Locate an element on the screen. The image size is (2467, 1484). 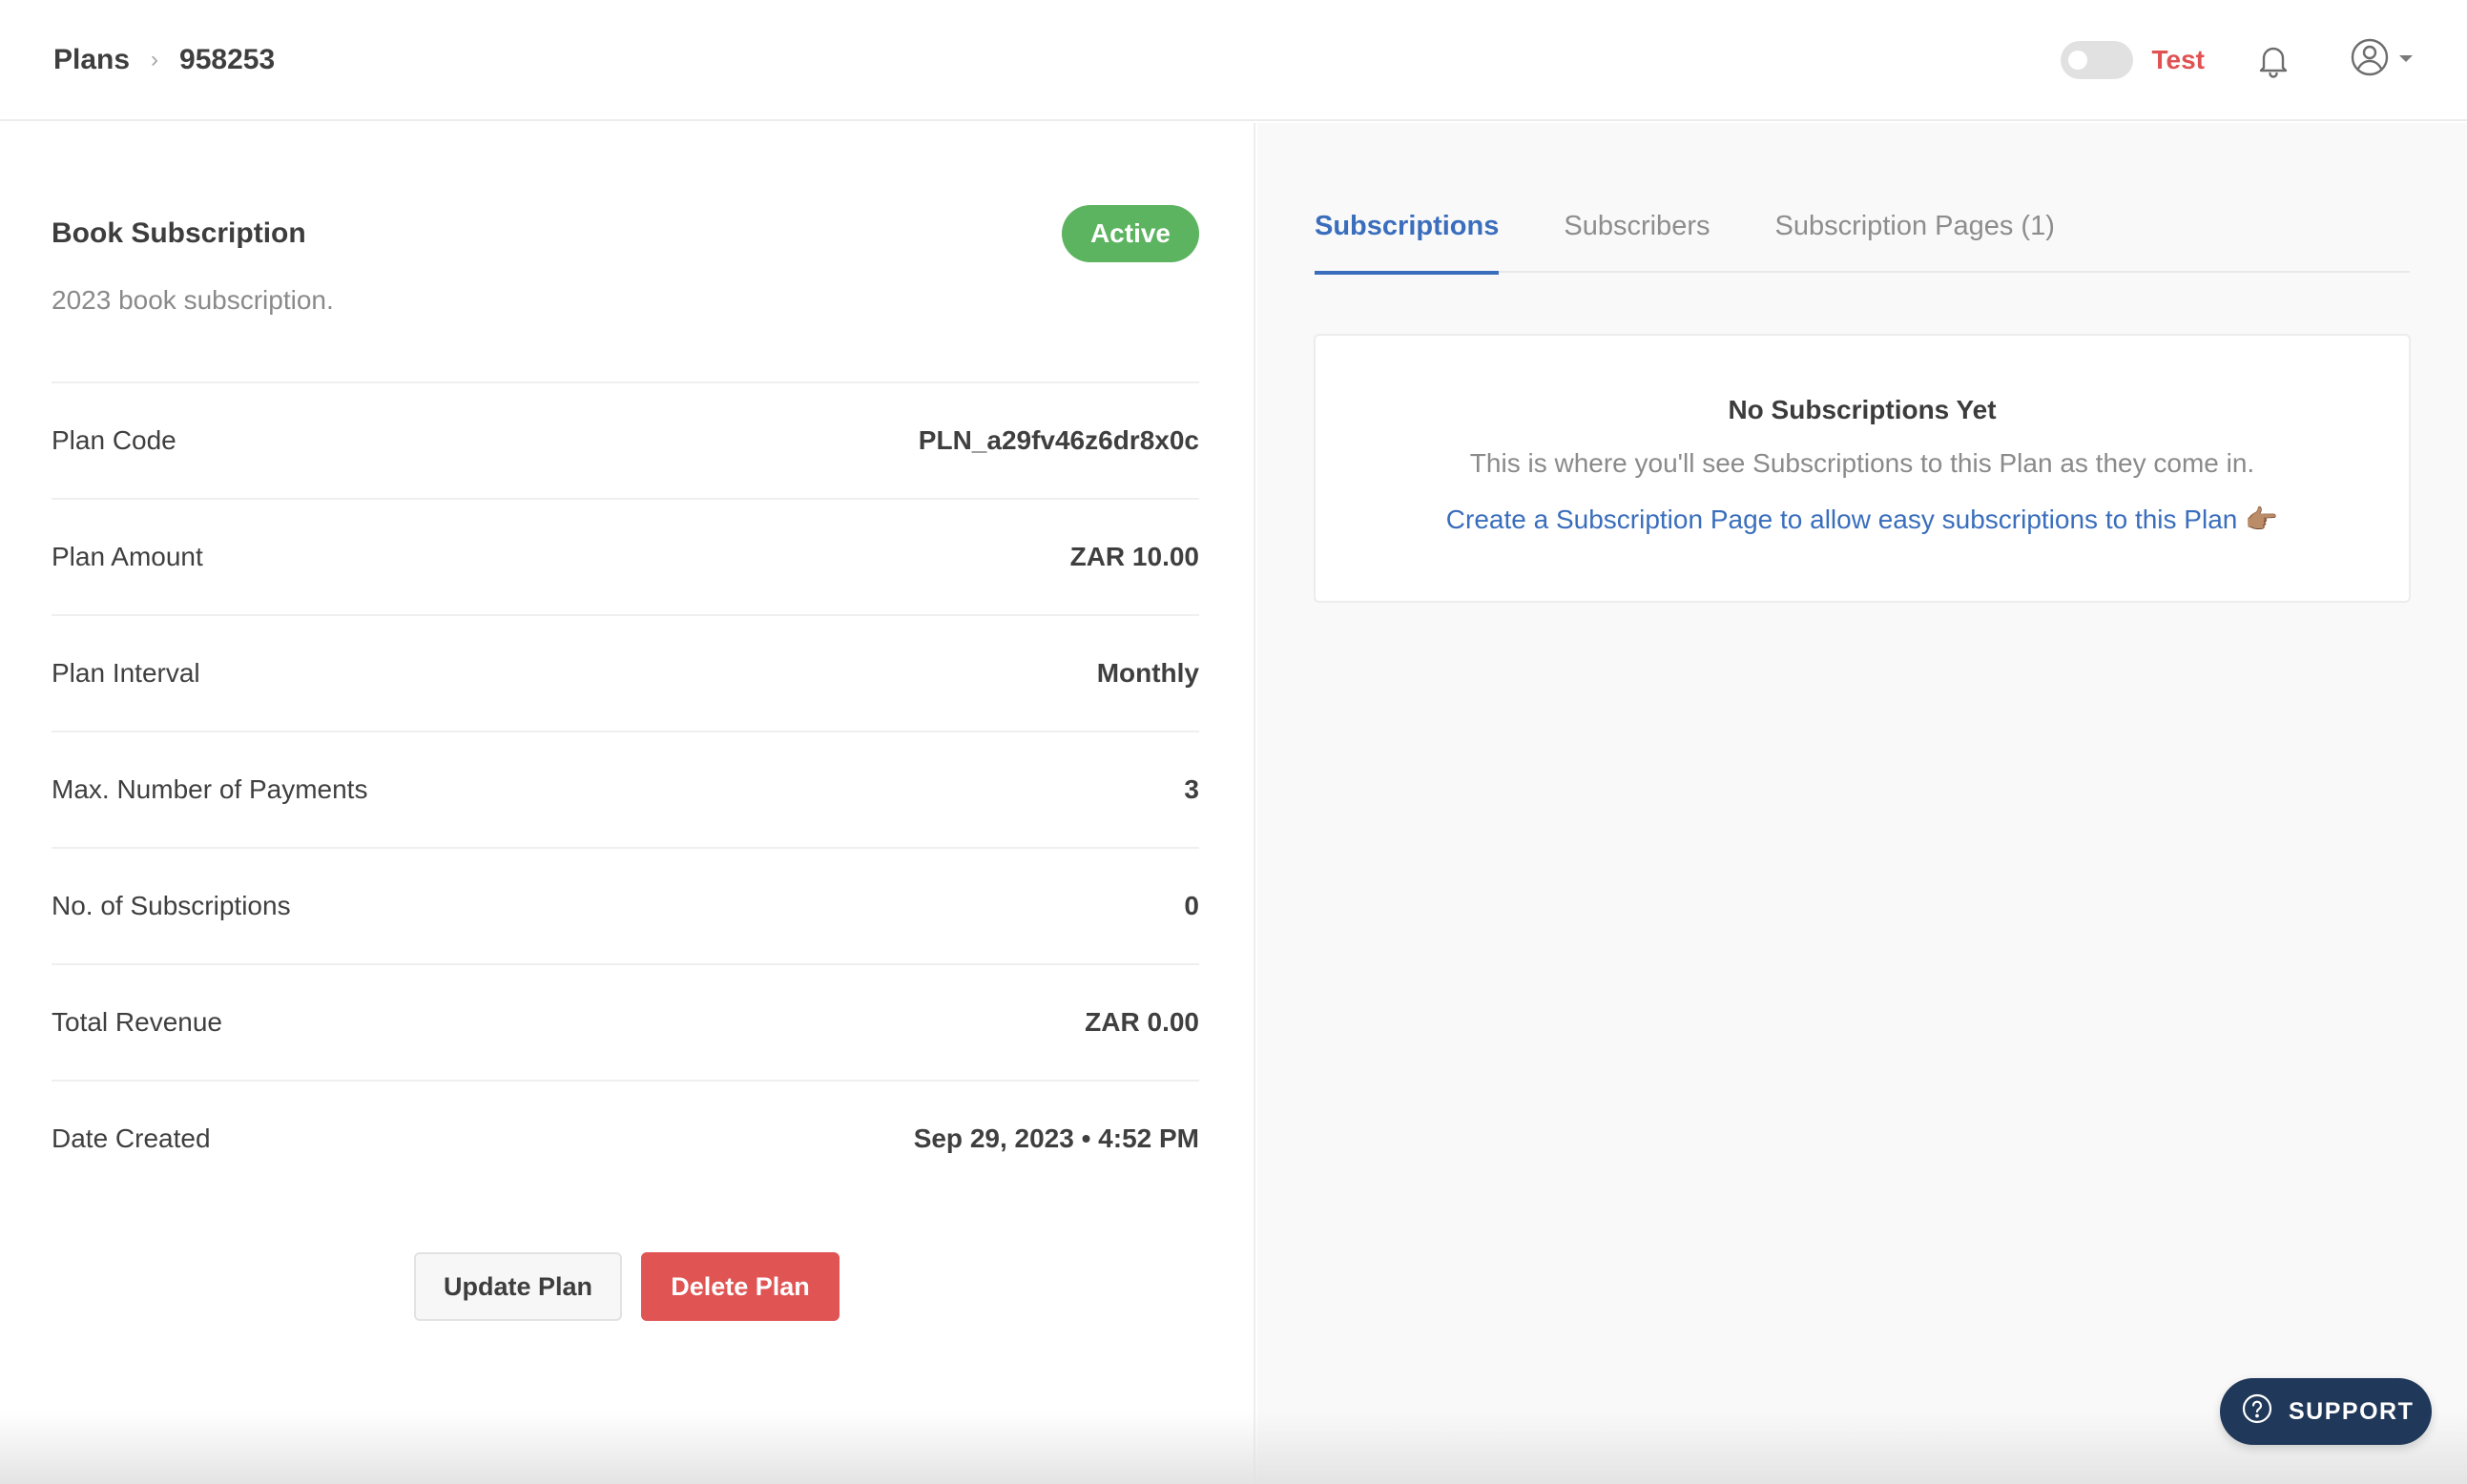
detail-label: Total Revenue is located at coordinates (137, 1022).